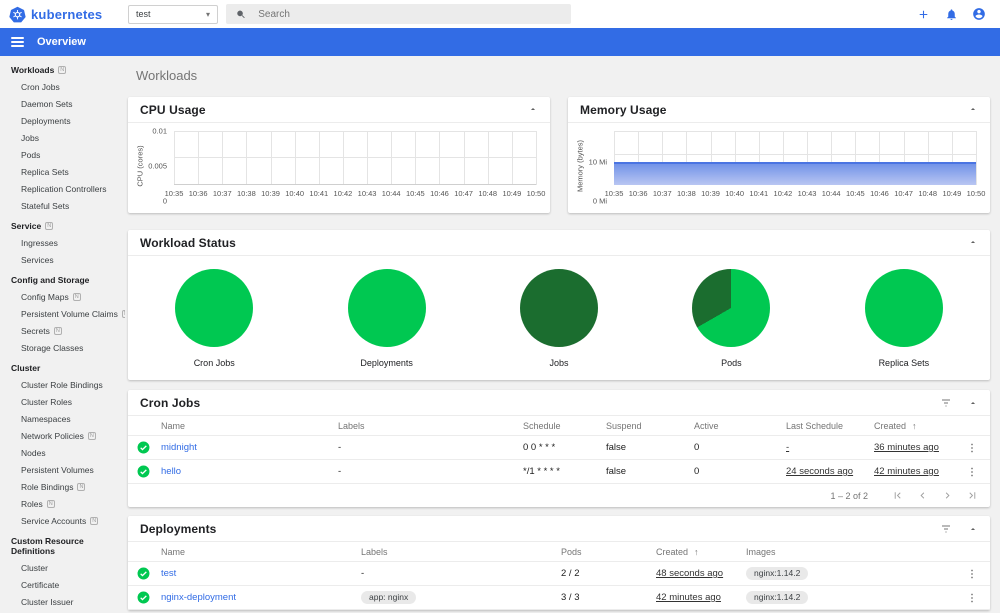  I want to click on namespace-selector: test ▾, so click(173, 14).